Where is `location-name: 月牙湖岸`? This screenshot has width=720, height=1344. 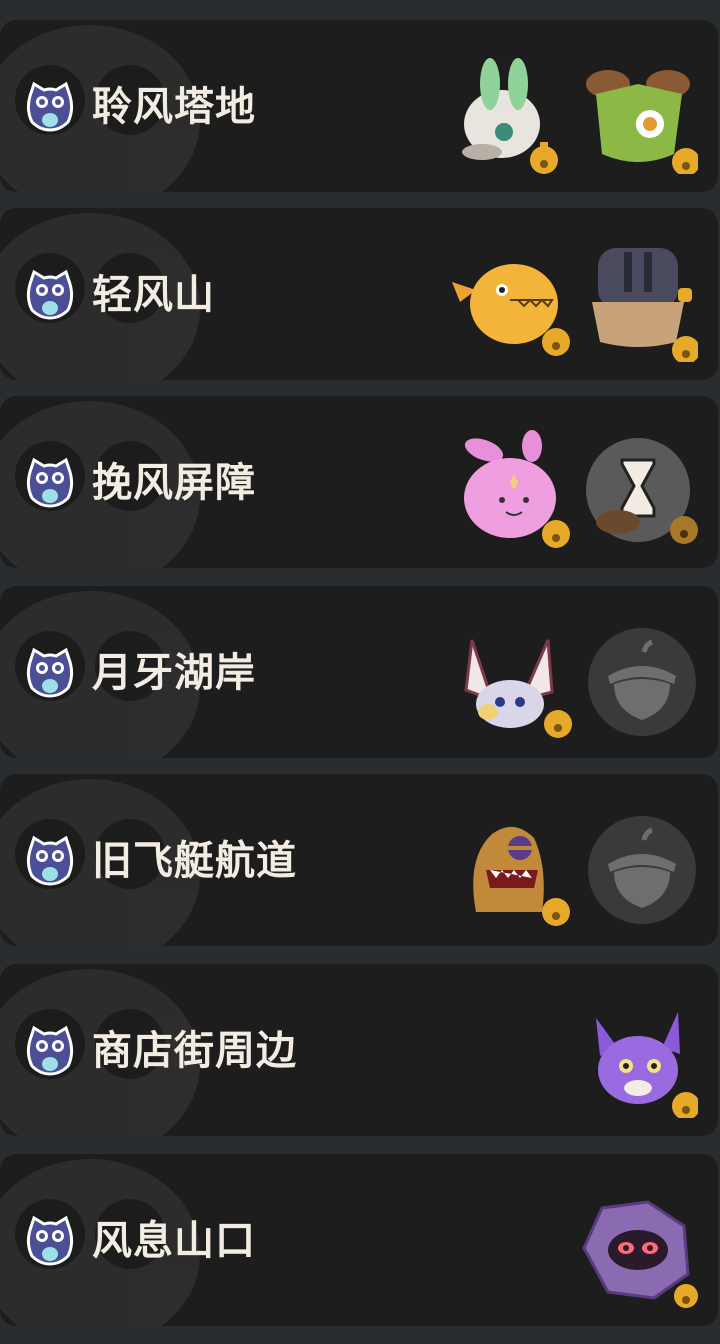
location-name: 月牙湖岸 is located at coordinates (174, 673).